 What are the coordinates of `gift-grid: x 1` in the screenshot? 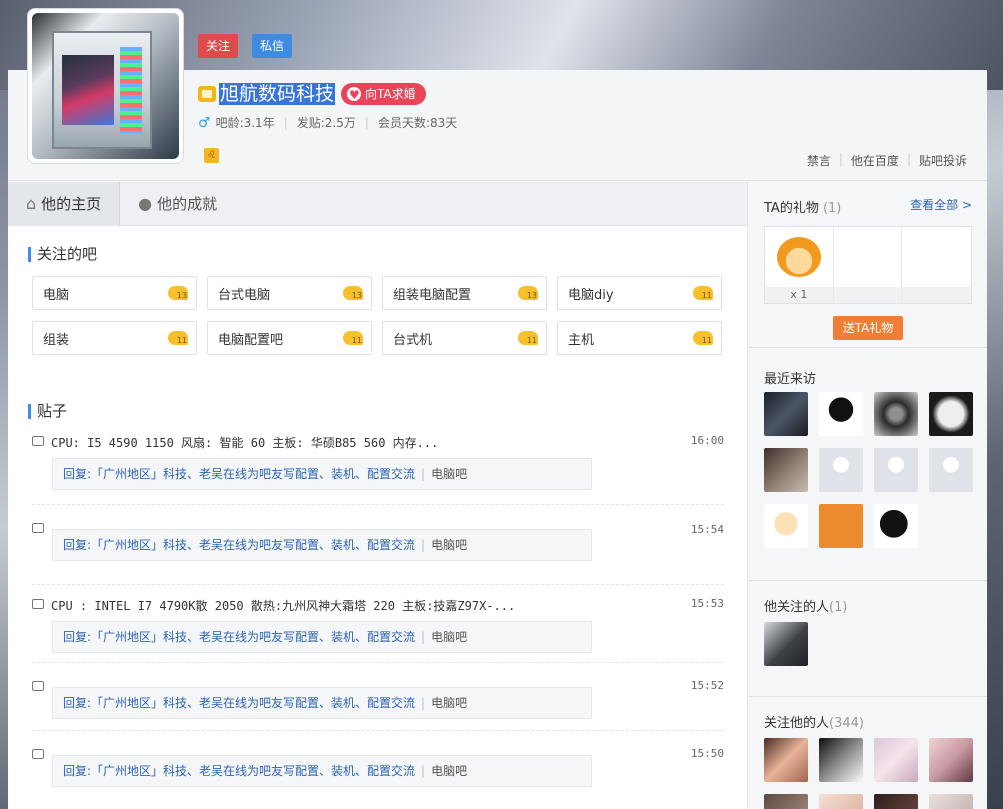 It's located at (868, 265).